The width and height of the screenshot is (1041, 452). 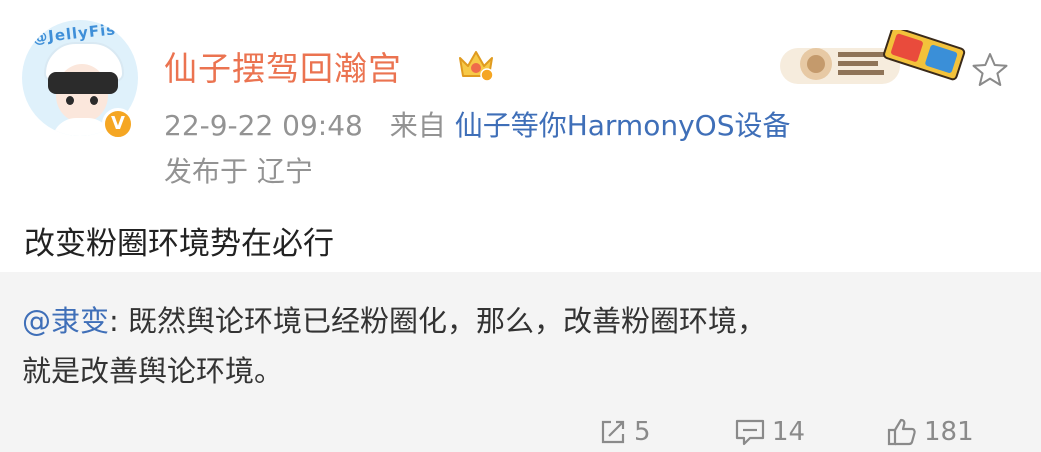 I want to click on comment-button: 14, so click(x=769, y=432).